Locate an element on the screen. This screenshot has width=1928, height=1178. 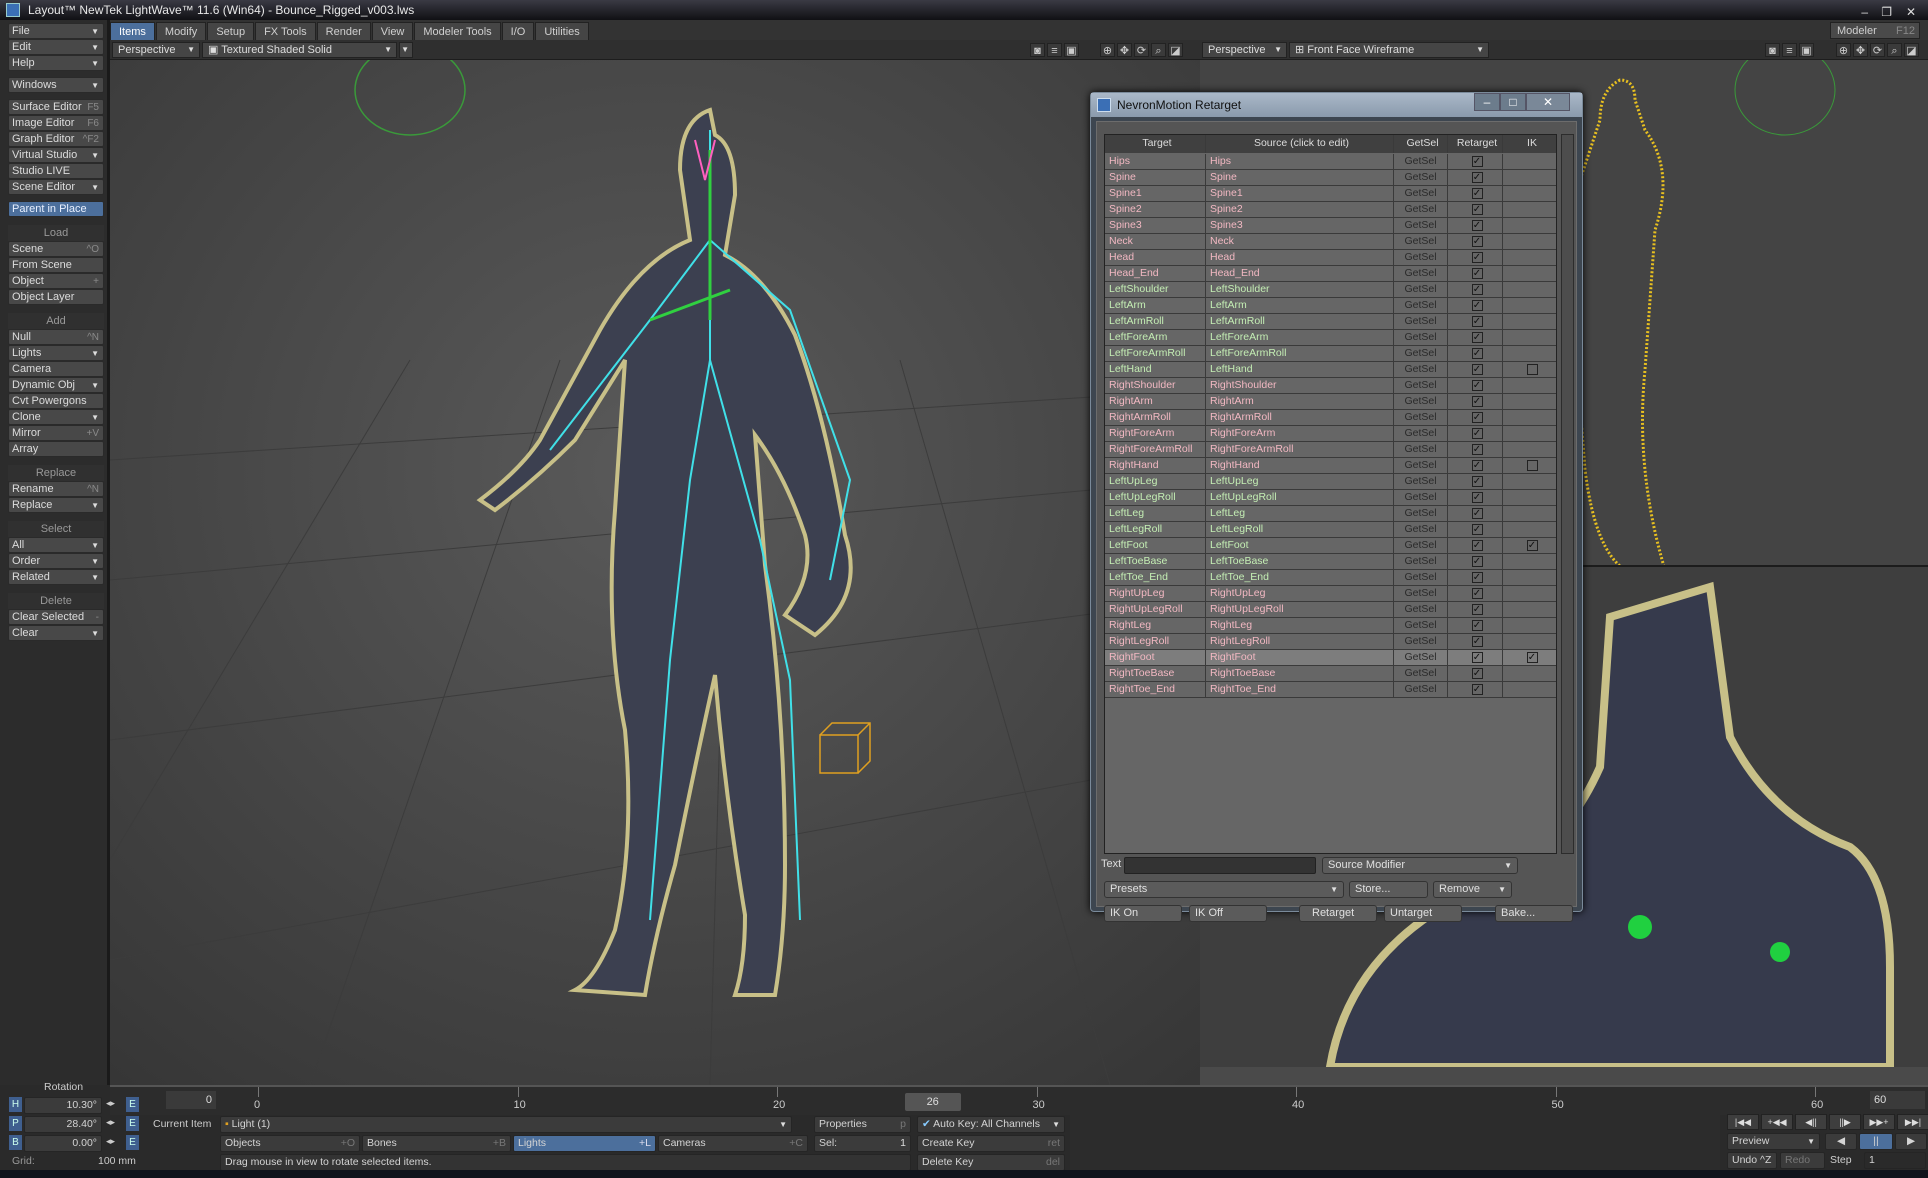
source-cell: LeftArmRoll is located at coordinates (1300, 322).